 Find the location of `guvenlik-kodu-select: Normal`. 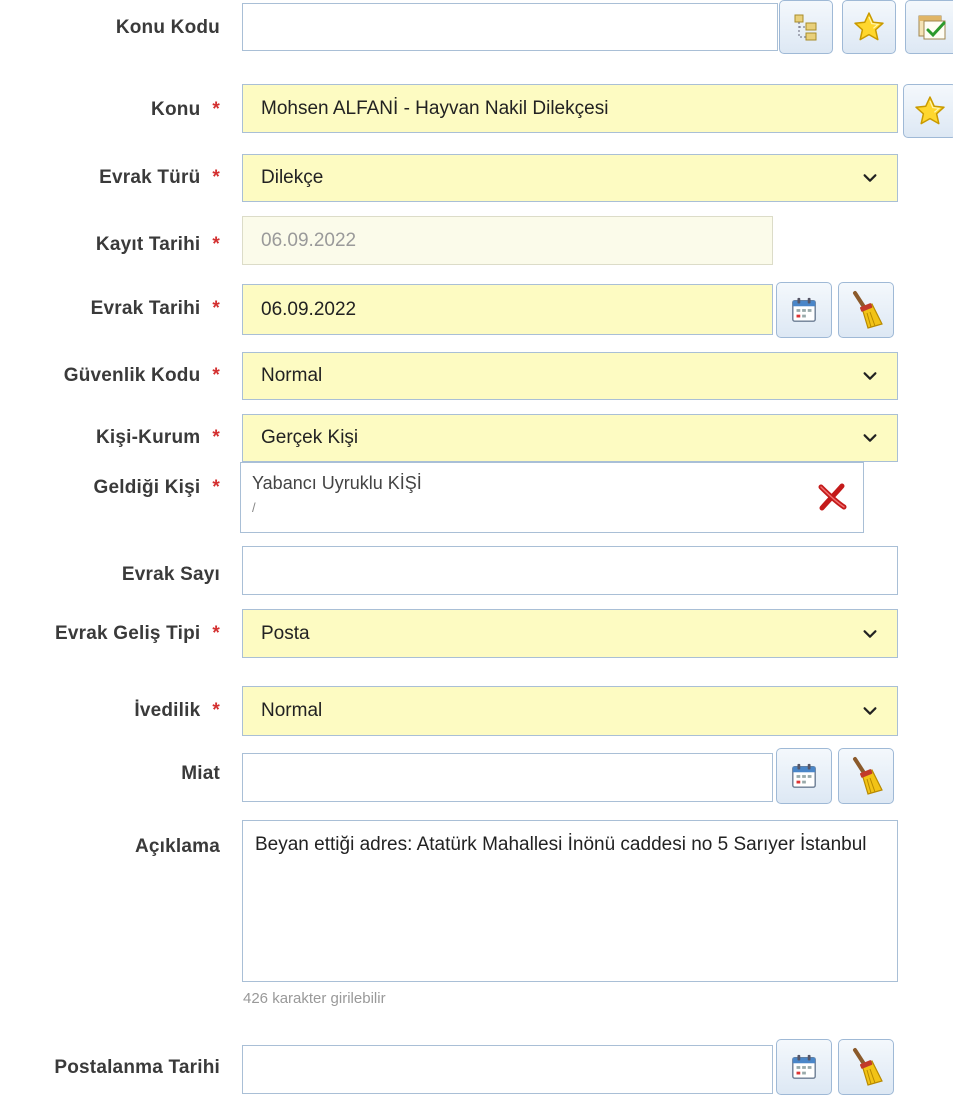

guvenlik-kodu-select: Normal is located at coordinates (570, 376).